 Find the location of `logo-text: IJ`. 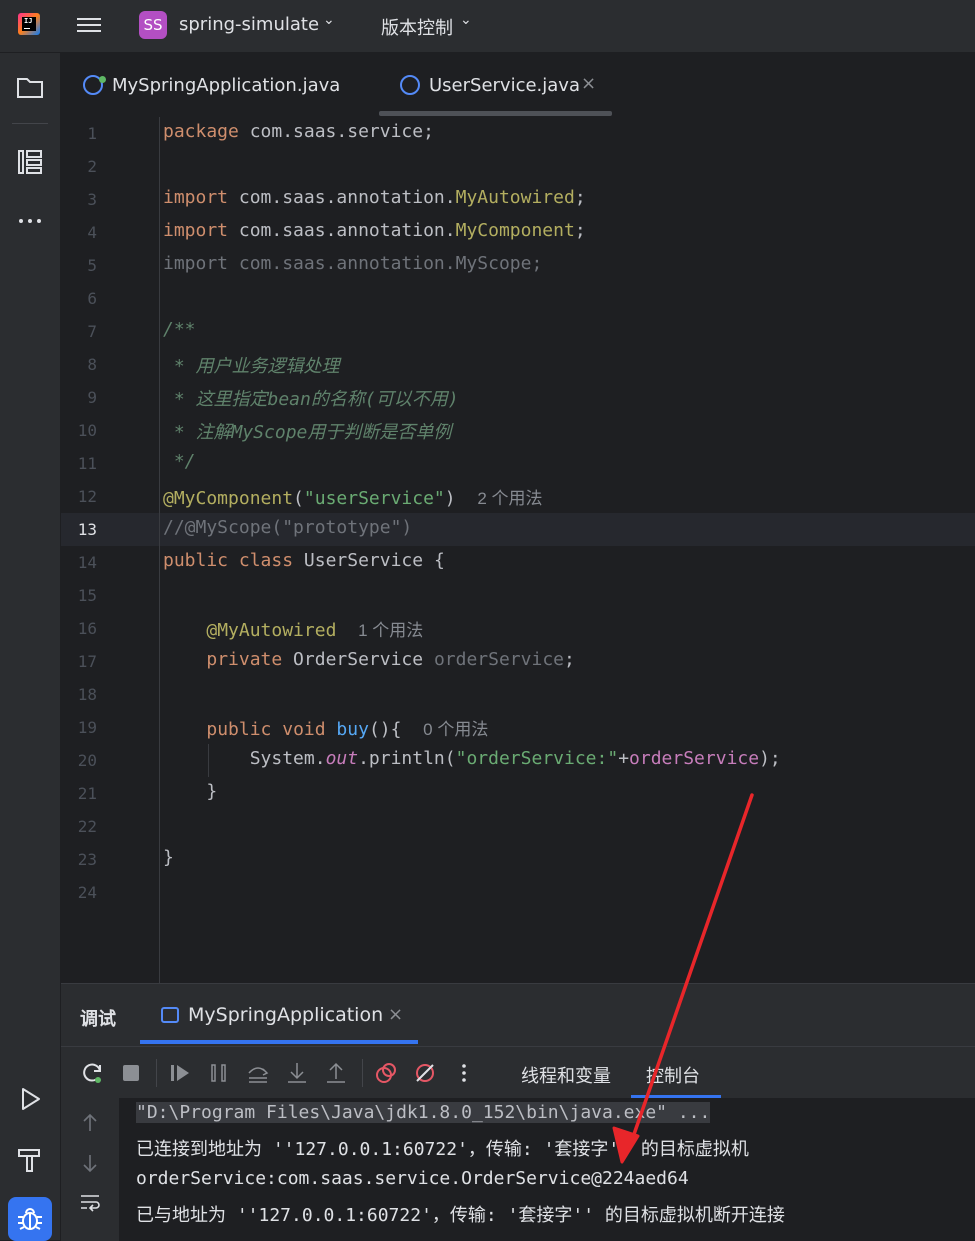

logo-text: IJ is located at coordinates (28, 21).